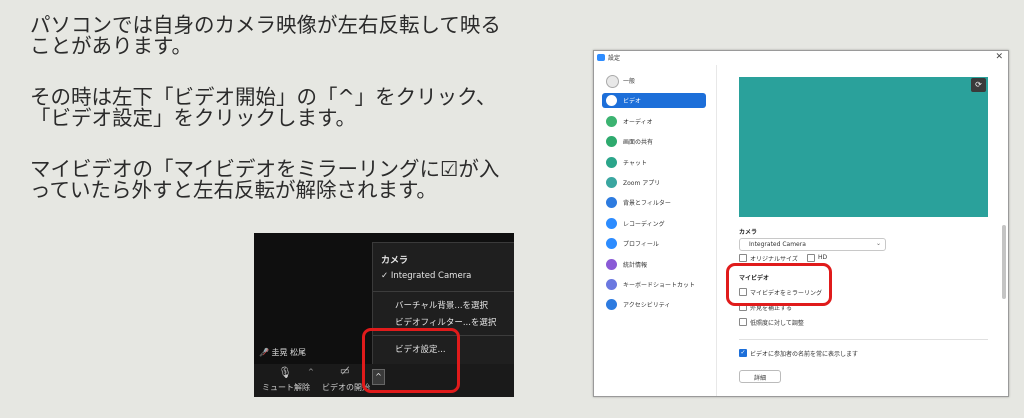 This screenshot has height=418, width=1024. I want to click on sidebar-item-7: レコーディング, so click(654, 223).